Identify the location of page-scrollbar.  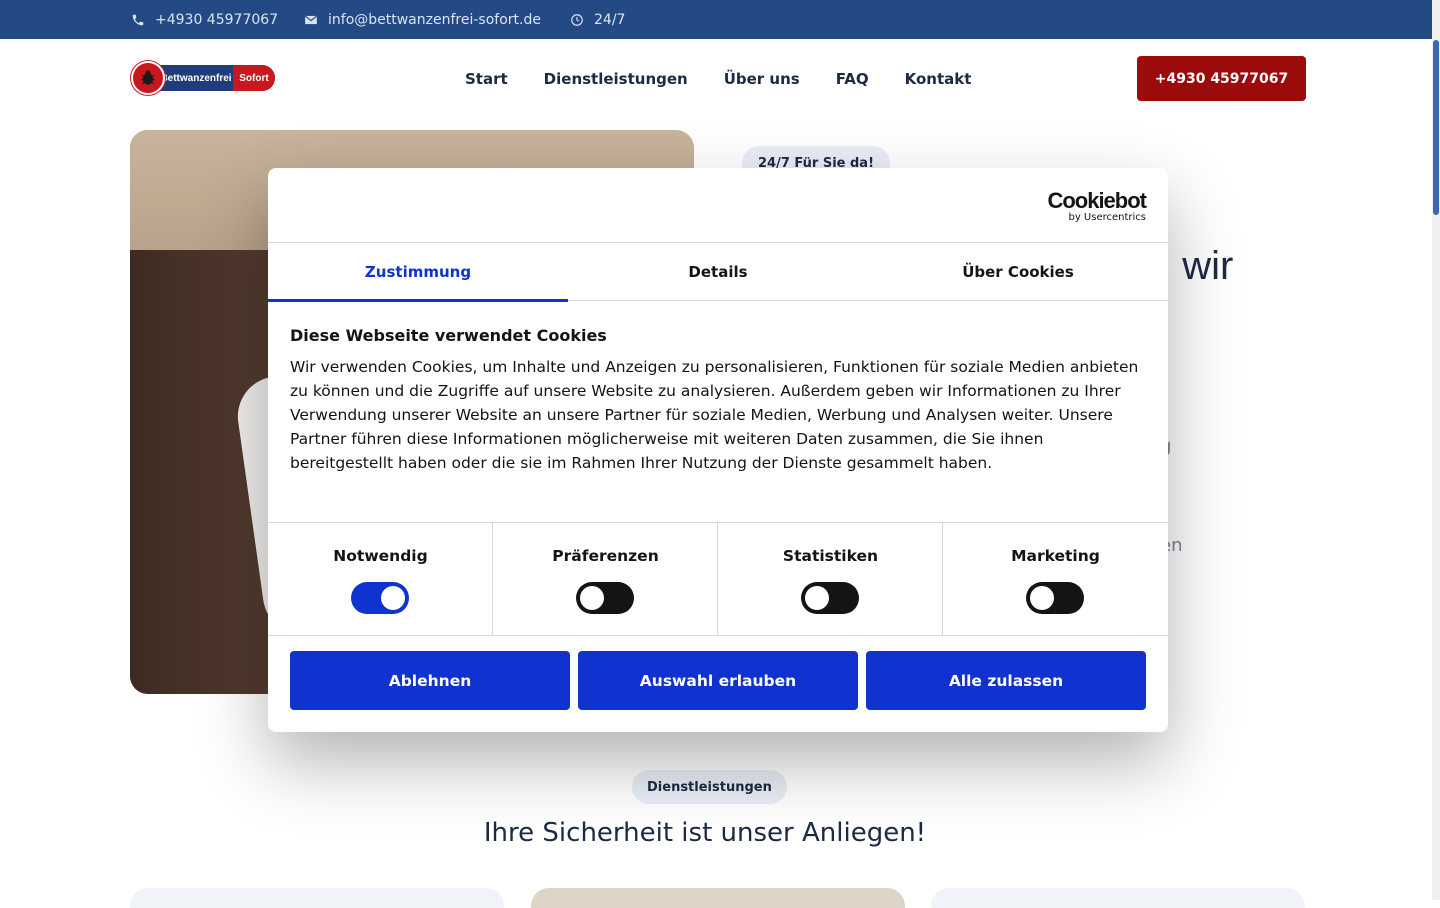
(1436, 450).